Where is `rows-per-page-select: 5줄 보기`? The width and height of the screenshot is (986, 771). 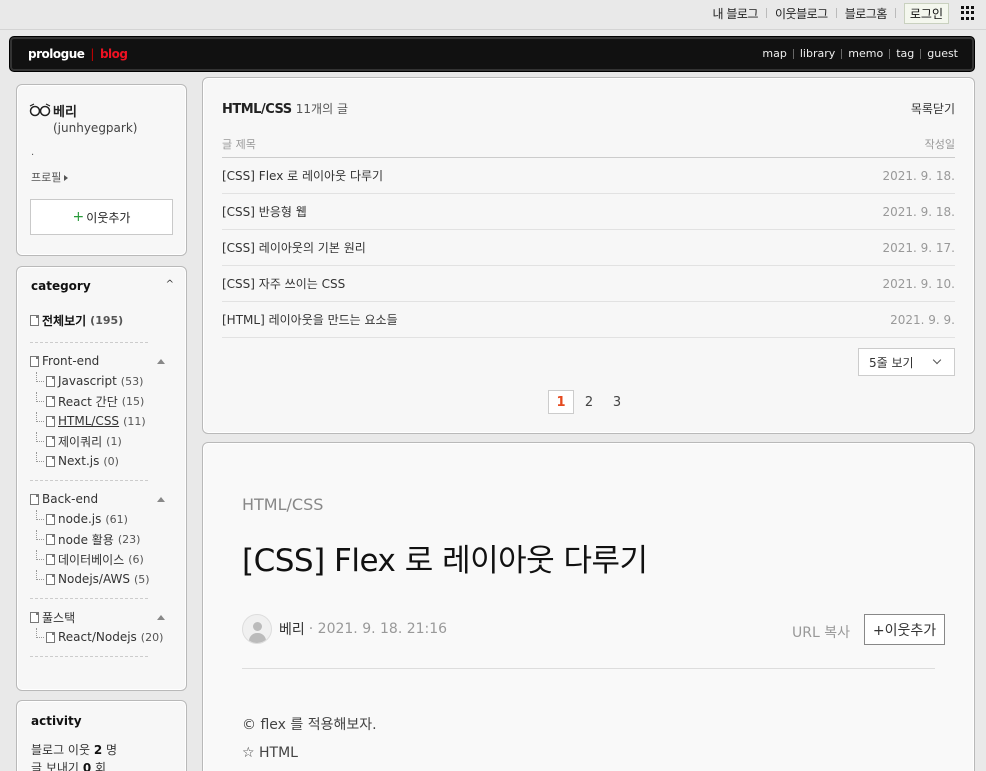
rows-per-page-select: 5줄 보기 is located at coordinates (906, 362).